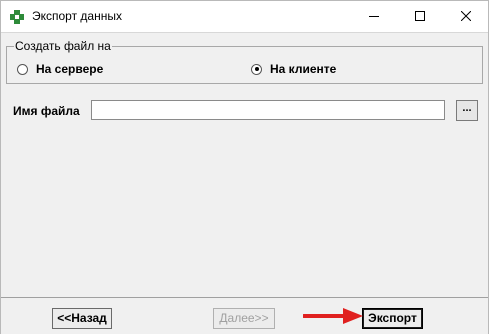 This screenshot has height=334, width=489. Describe the element at coordinates (303, 69) in the screenshot. I see `radio-label-client: На клиенте` at that location.